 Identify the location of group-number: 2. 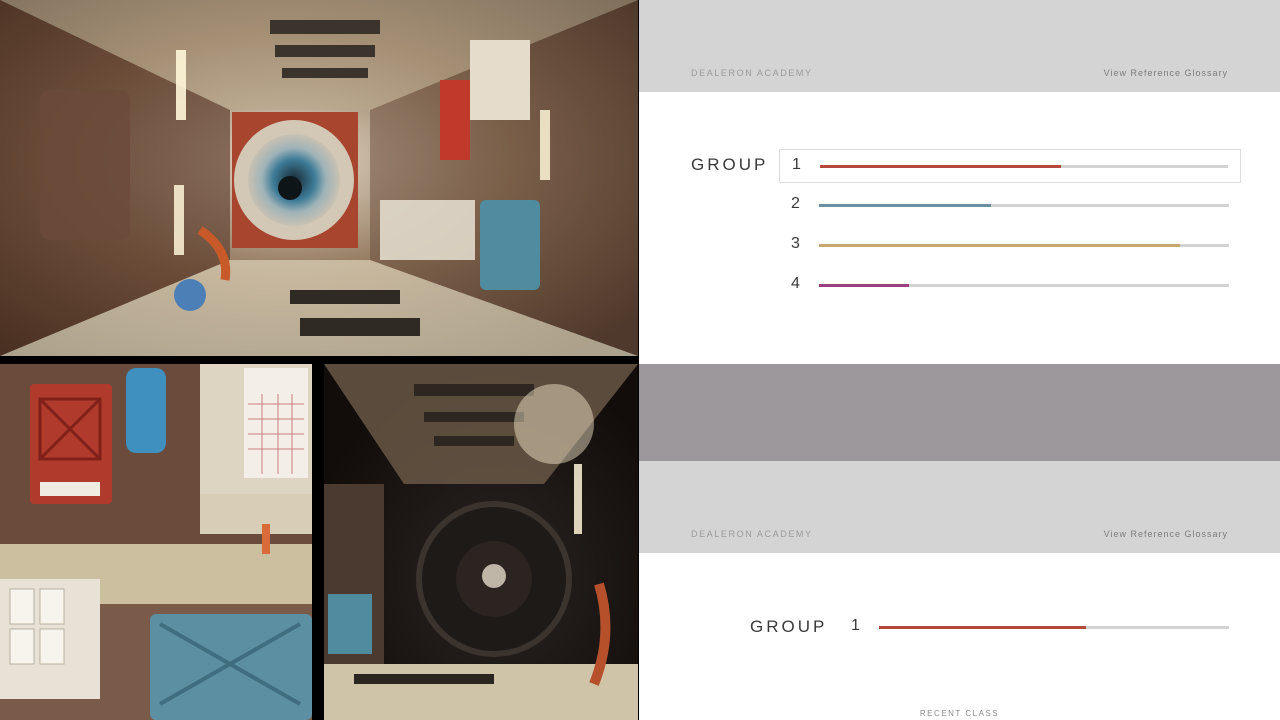
(795, 203).